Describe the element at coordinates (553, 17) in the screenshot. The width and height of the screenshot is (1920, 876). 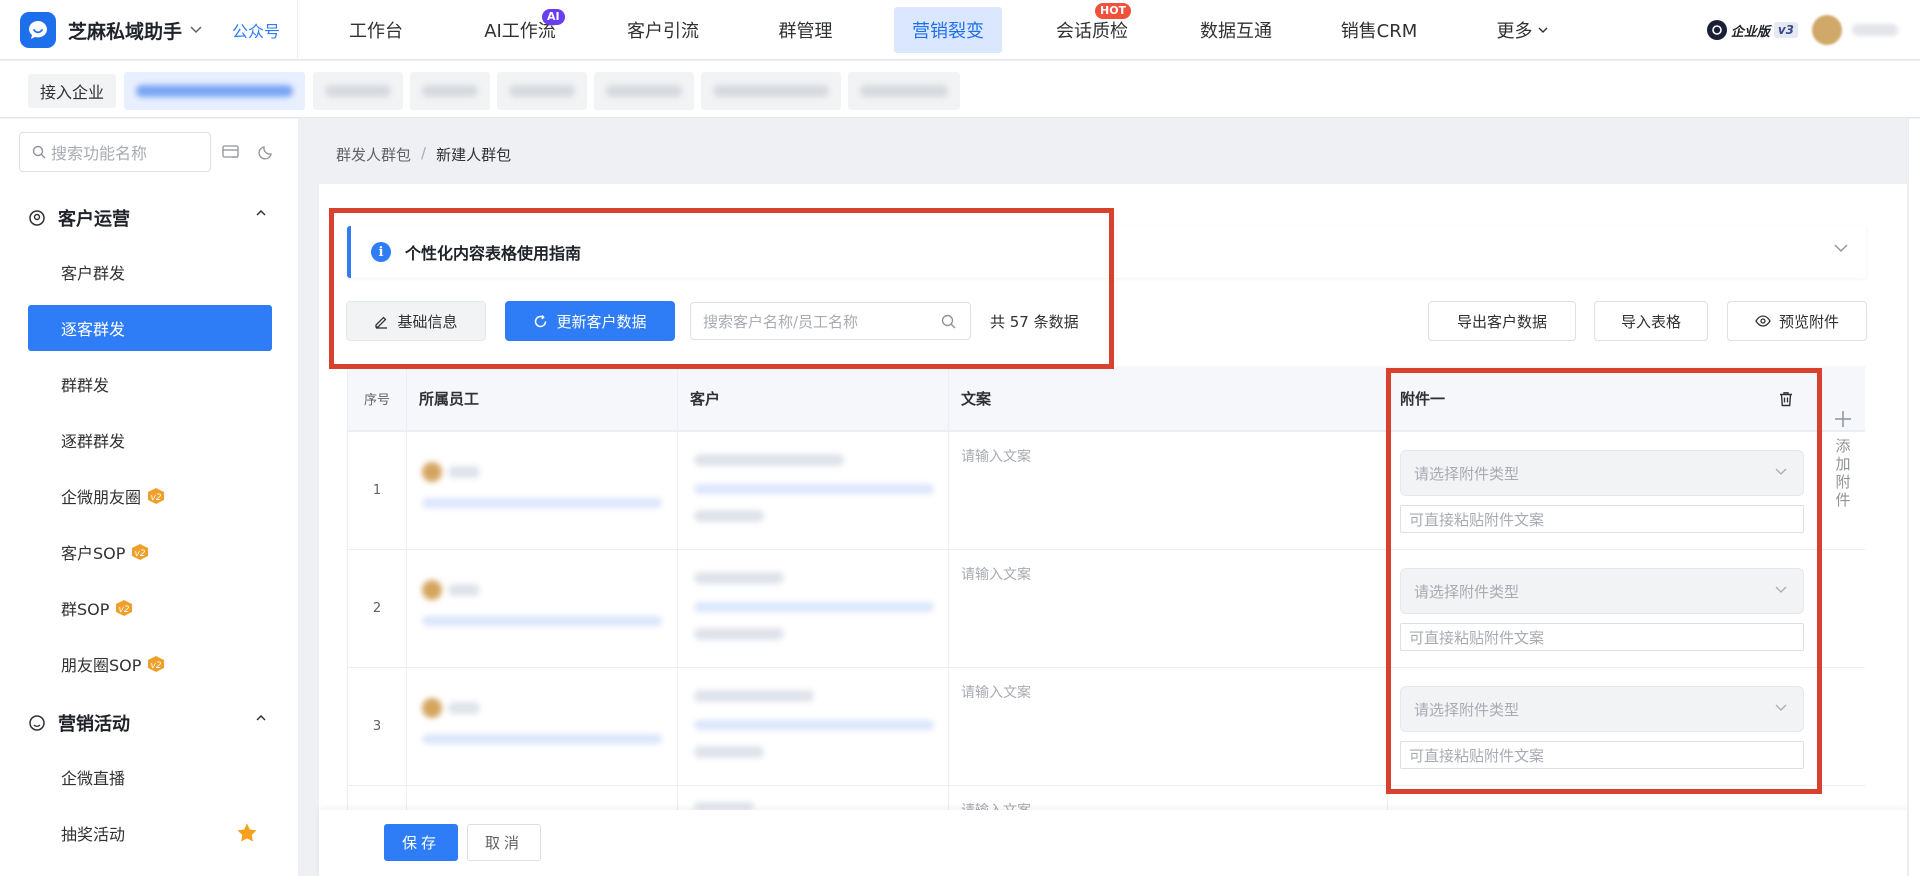
I see `ai-badge: AI` at that location.